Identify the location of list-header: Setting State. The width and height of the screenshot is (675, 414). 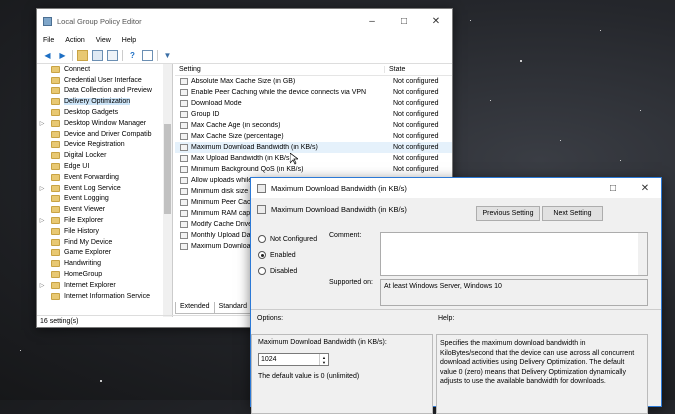
(313, 70).